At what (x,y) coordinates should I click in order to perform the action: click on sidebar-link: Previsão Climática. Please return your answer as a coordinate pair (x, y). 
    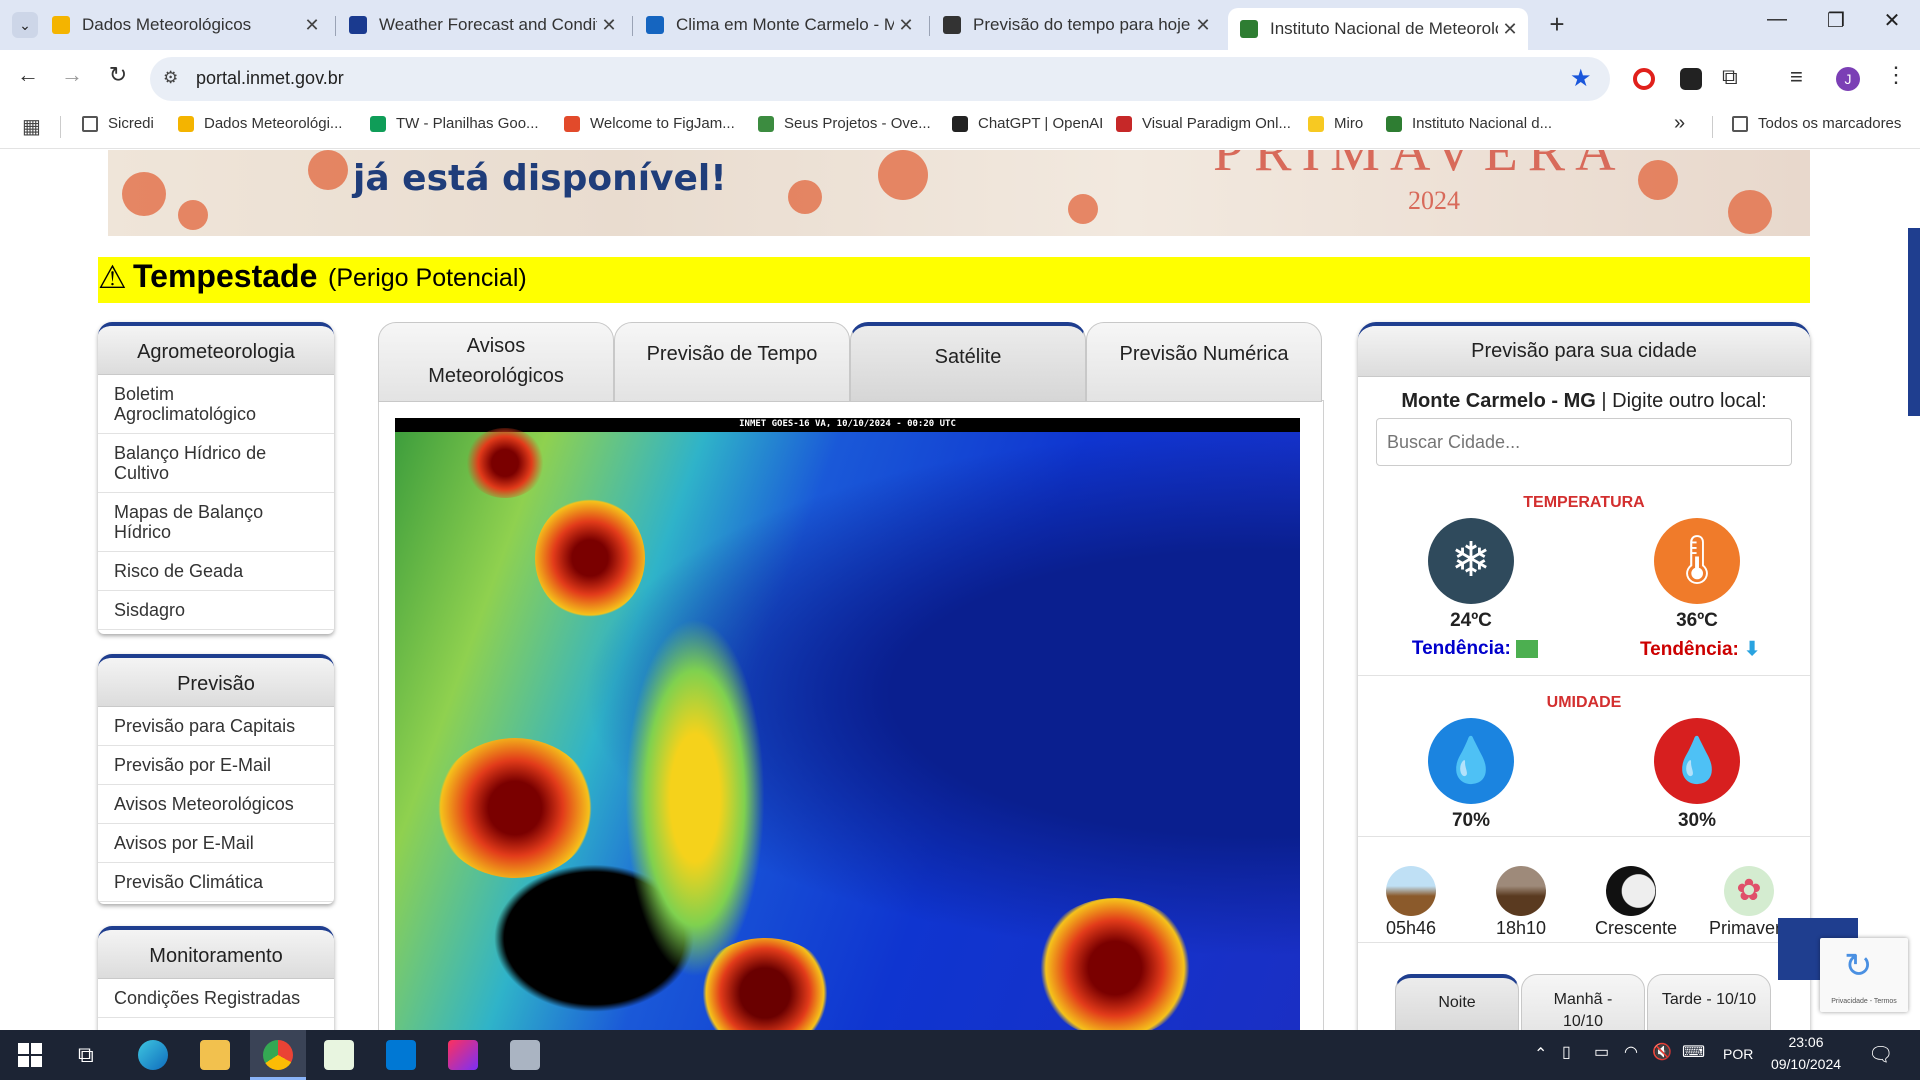
    Looking at the image, I should click on (216, 882).